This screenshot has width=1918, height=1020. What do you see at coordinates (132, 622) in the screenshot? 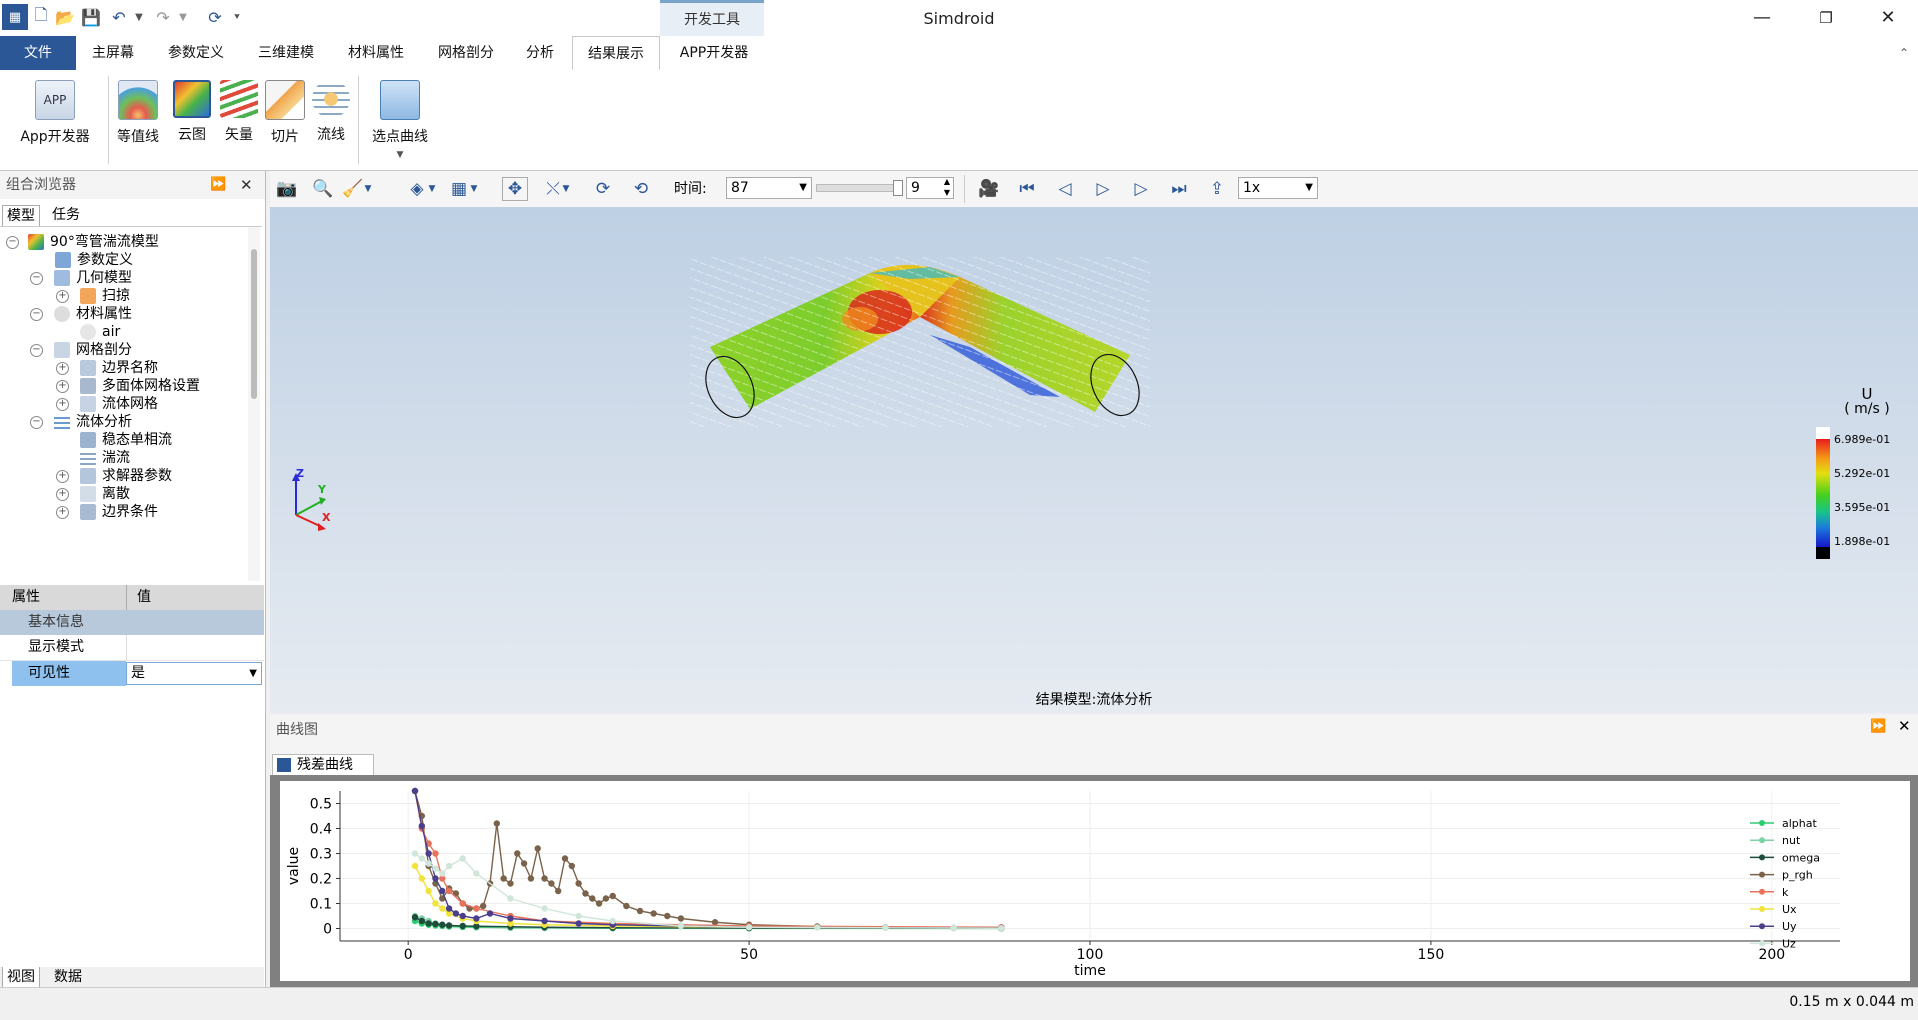
I see `property-group: 基本信息` at bounding box center [132, 622].